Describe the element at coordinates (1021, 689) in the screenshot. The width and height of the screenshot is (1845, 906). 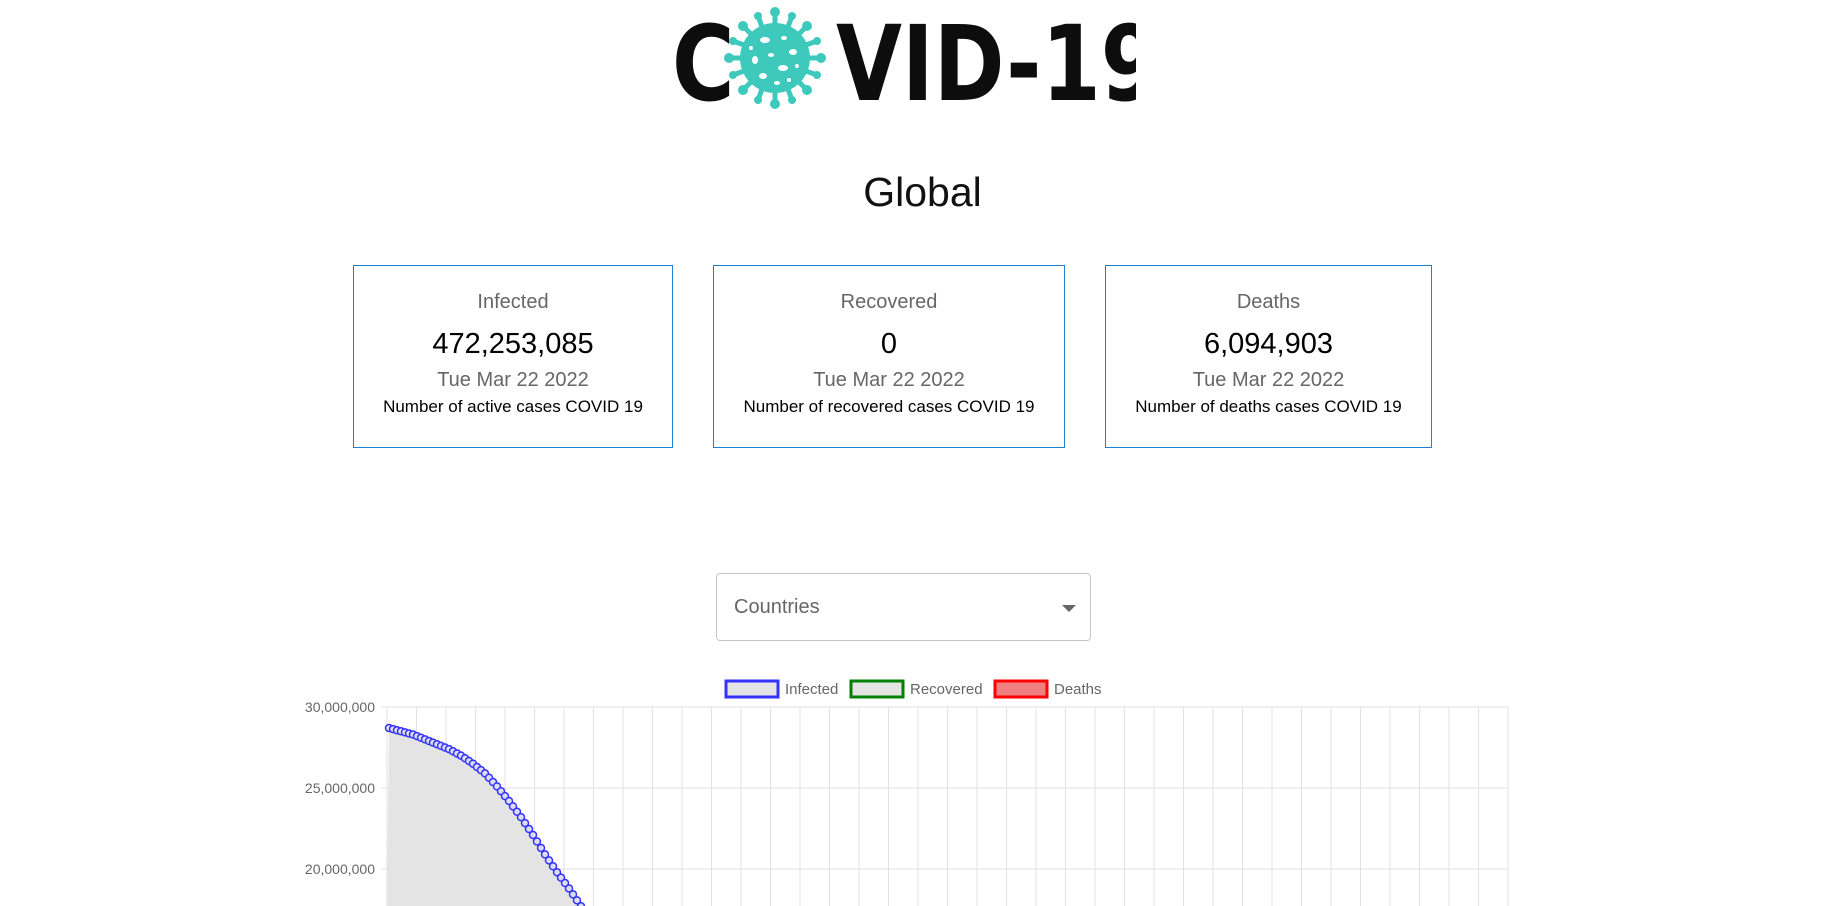
I see `legend-swatch-deaths` at that location.